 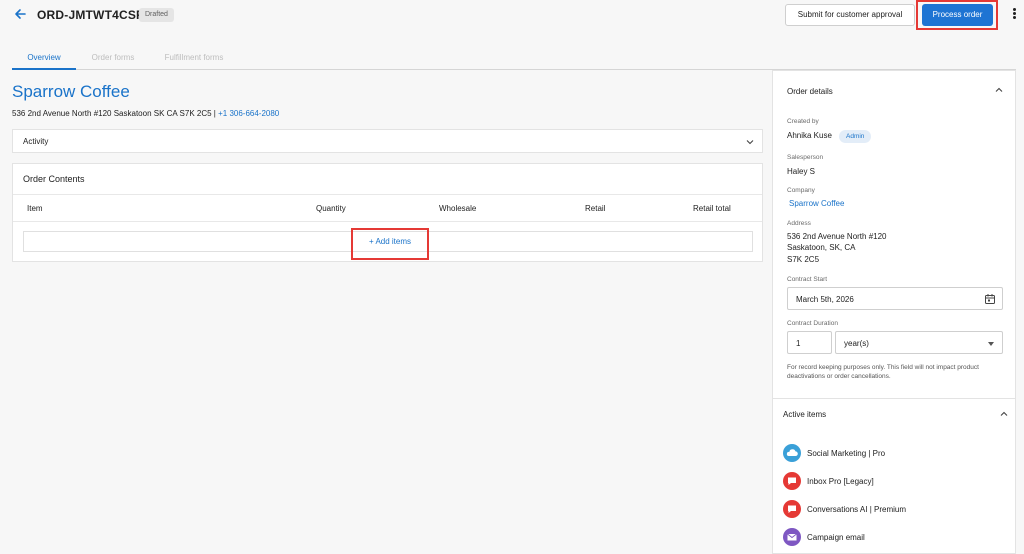 I want to click on company-link: Sparrow Coffee, so click(x=816, y=203).